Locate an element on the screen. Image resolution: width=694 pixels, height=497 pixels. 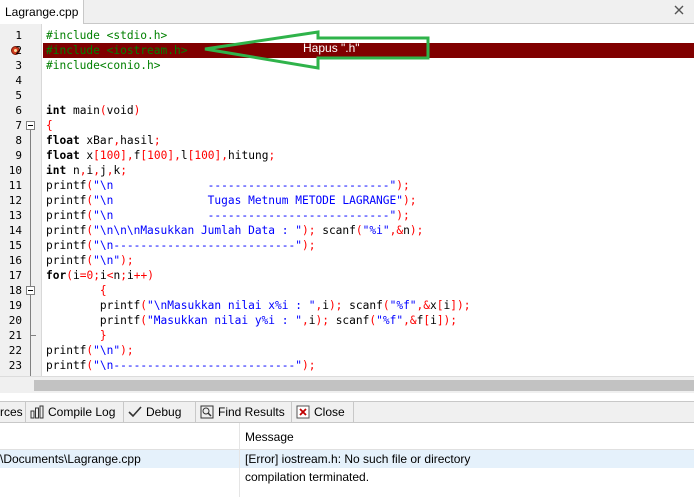
annotation-arrow is located at coordinates (317, 50).